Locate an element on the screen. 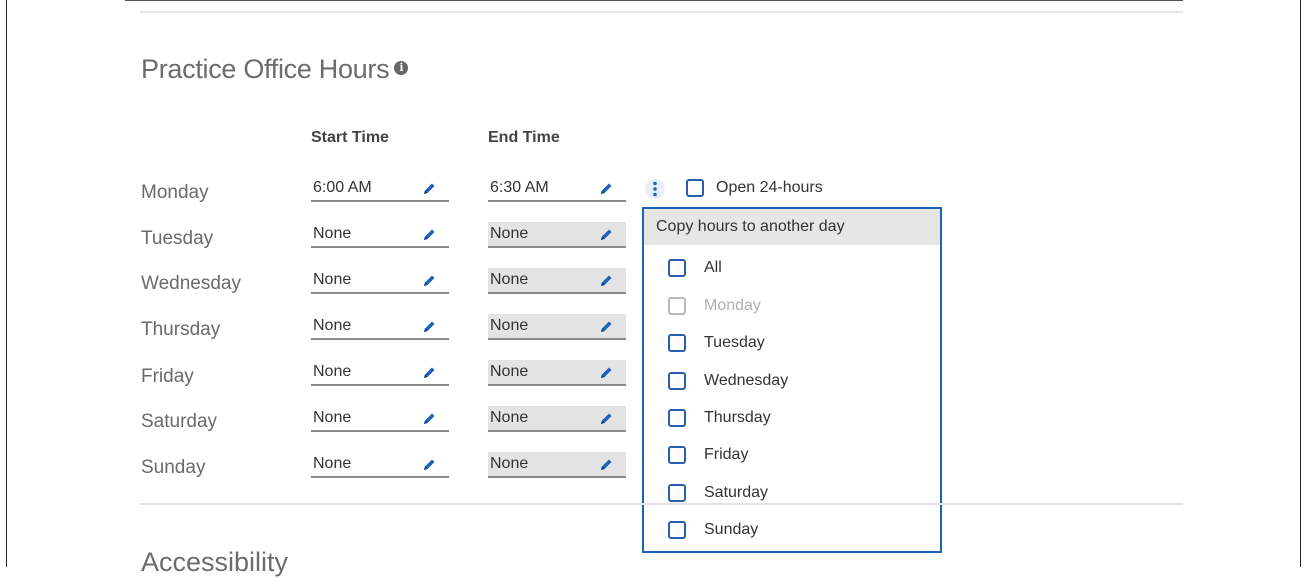  end-time-field-thursday: None is located at coordinates (557, 327).